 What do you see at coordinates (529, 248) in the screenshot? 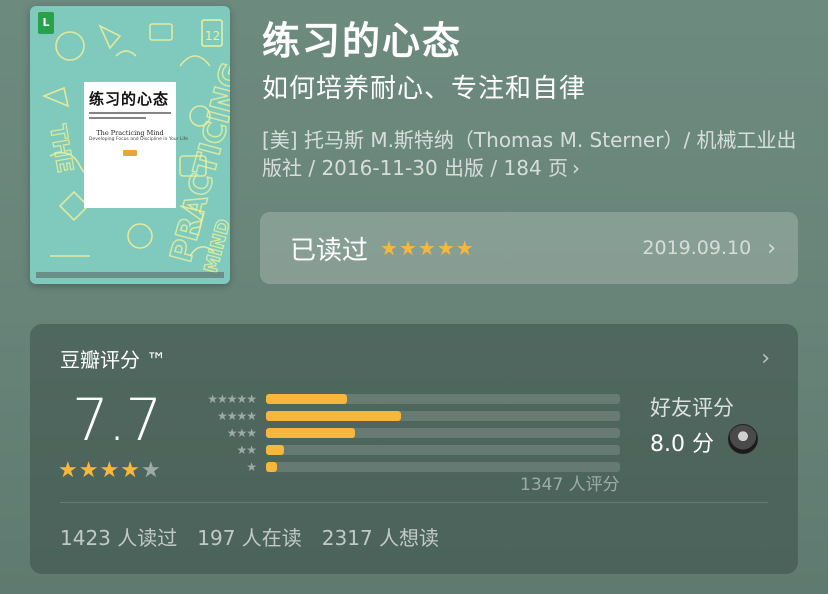
I see `read-status-button: 已读过 ★ ★ ★ ★ ★ 2019.09.10 ›` at bounding box center [529, 248].